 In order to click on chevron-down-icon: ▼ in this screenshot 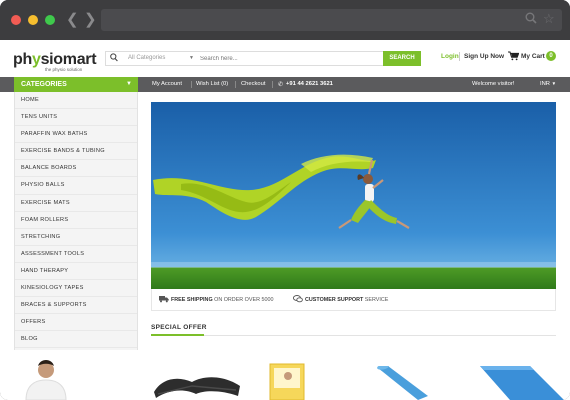, I will do `click(191, 58)`.